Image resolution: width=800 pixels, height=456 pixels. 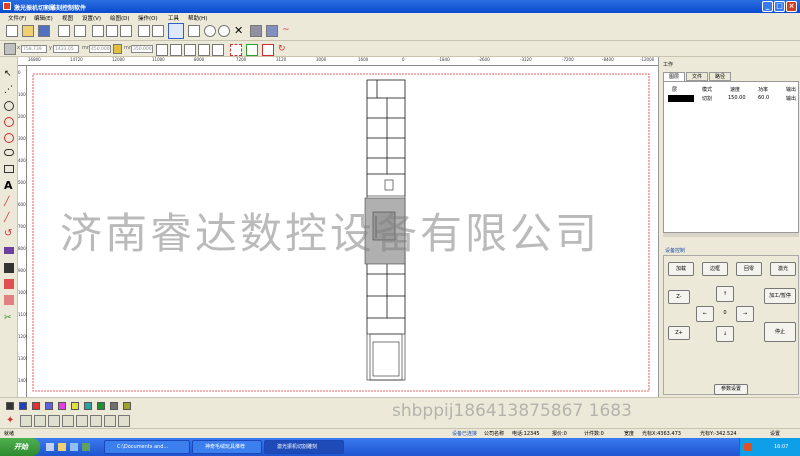 I want to click on quicklaunch-media-icon, so click(x=86, y=447).